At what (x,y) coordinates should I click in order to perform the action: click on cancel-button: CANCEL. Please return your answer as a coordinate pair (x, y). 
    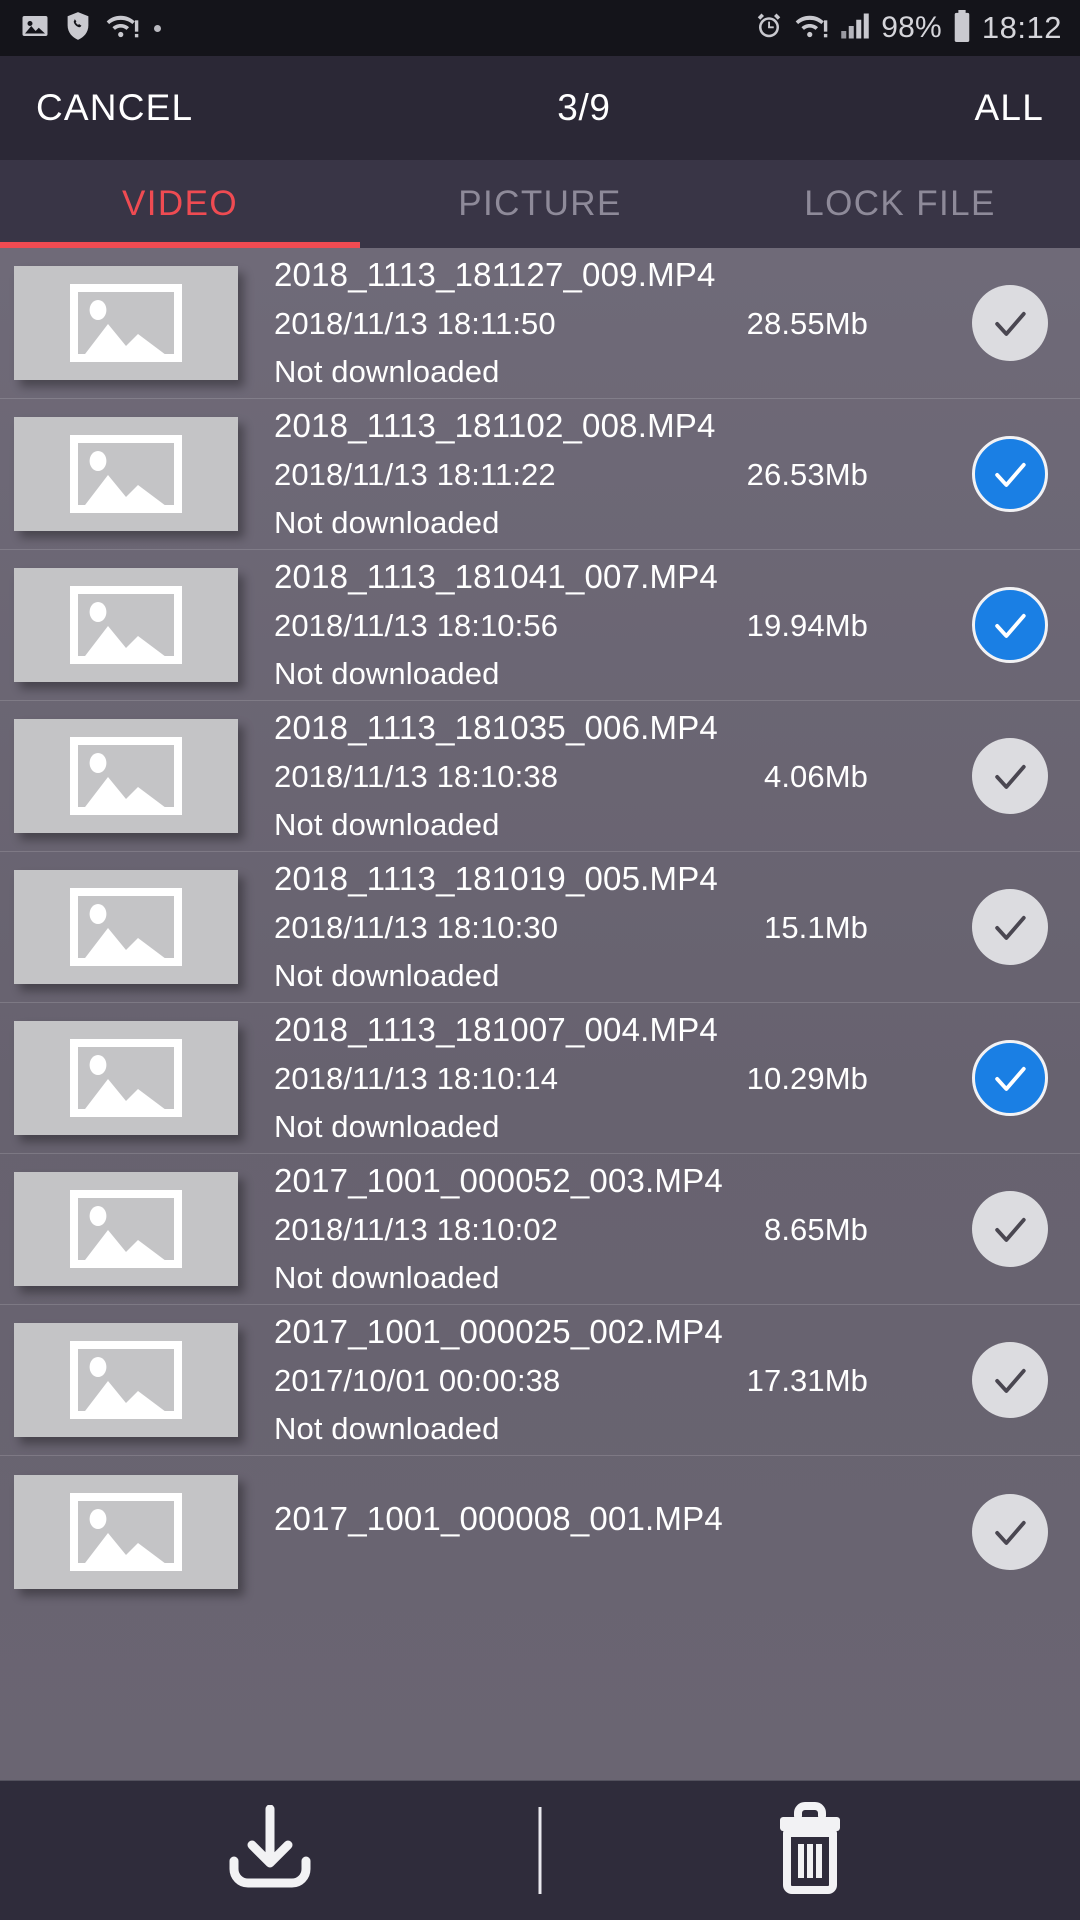
    Looking at the image, I should click on (114, 108).